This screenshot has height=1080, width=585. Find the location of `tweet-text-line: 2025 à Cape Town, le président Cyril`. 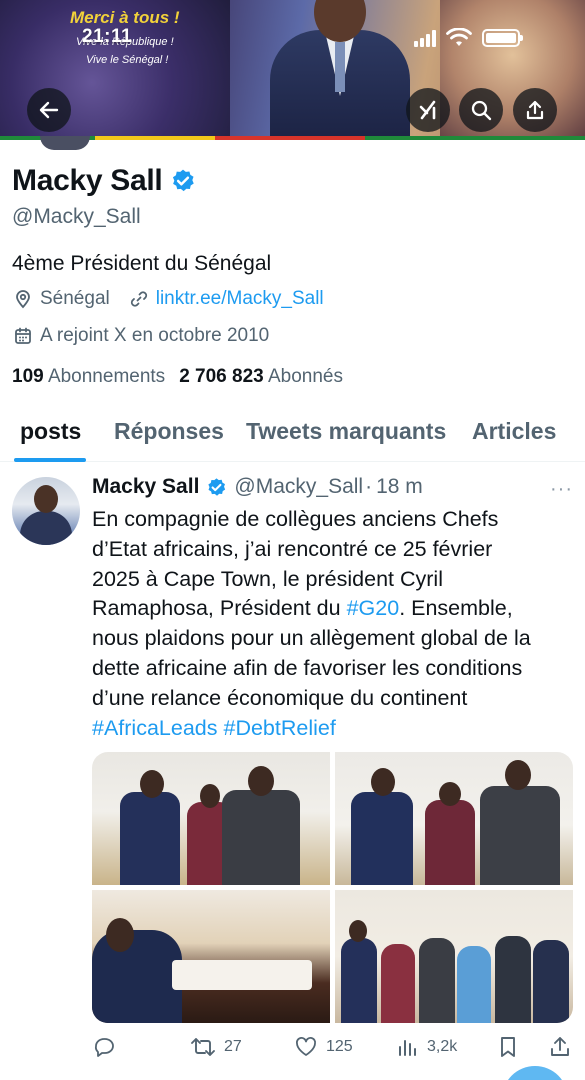

tweet-text-line: 2025 à Cape Town, le président Cyril is located at coordinates (267, 578).